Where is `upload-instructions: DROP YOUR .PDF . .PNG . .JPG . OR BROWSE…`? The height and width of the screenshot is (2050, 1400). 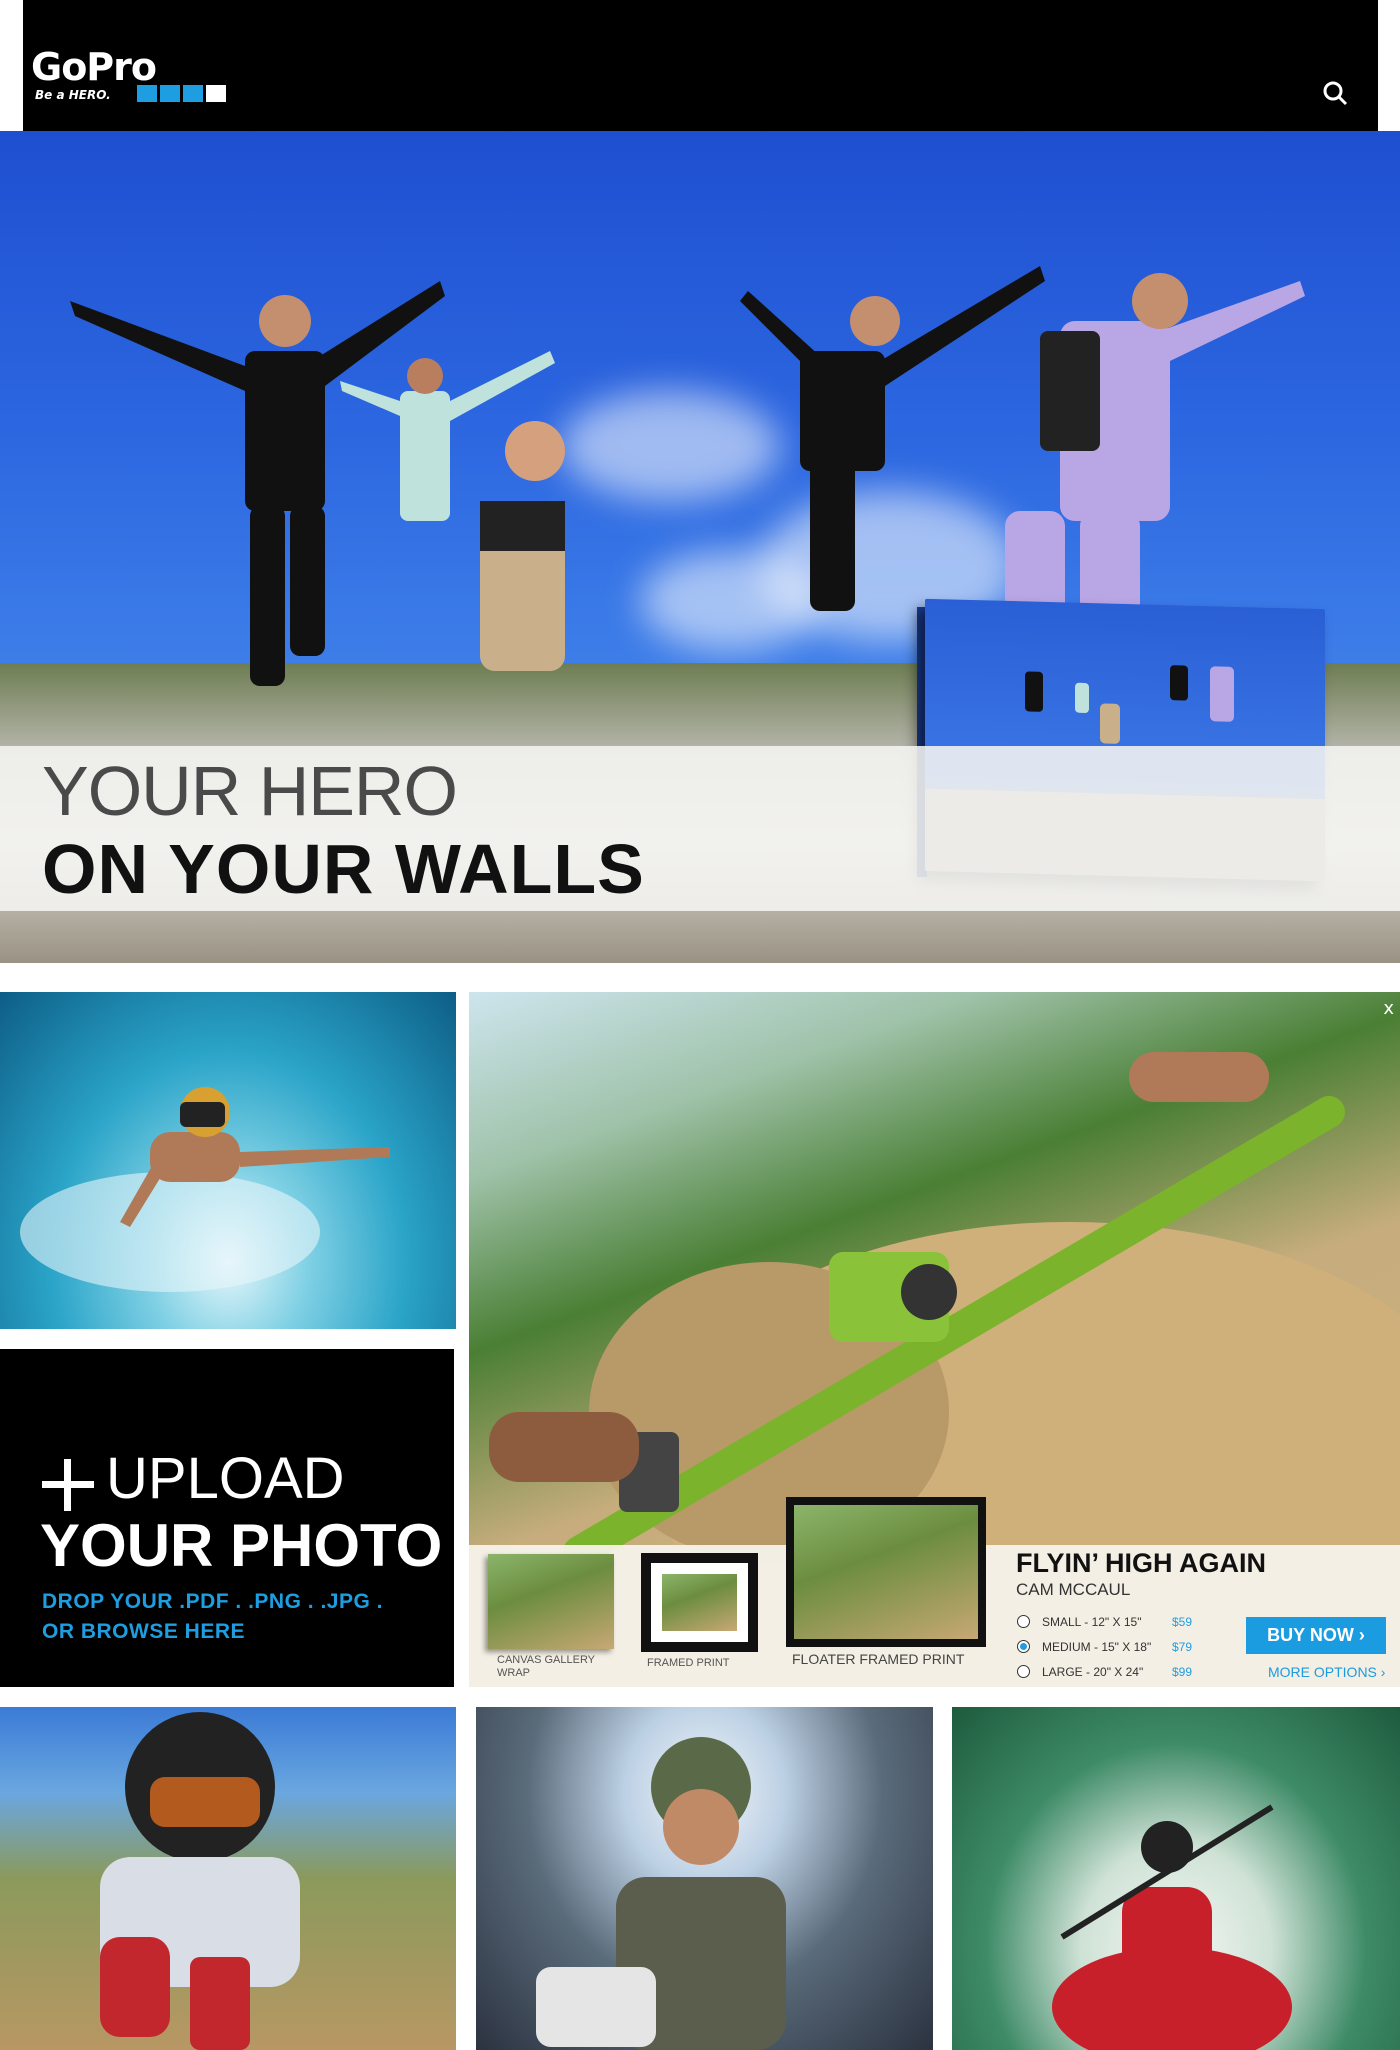
upload-instructions: DROP YOUR .PDF . .PNG . .JPG . OR BROWSE… is located at coordinates (212, 1617).